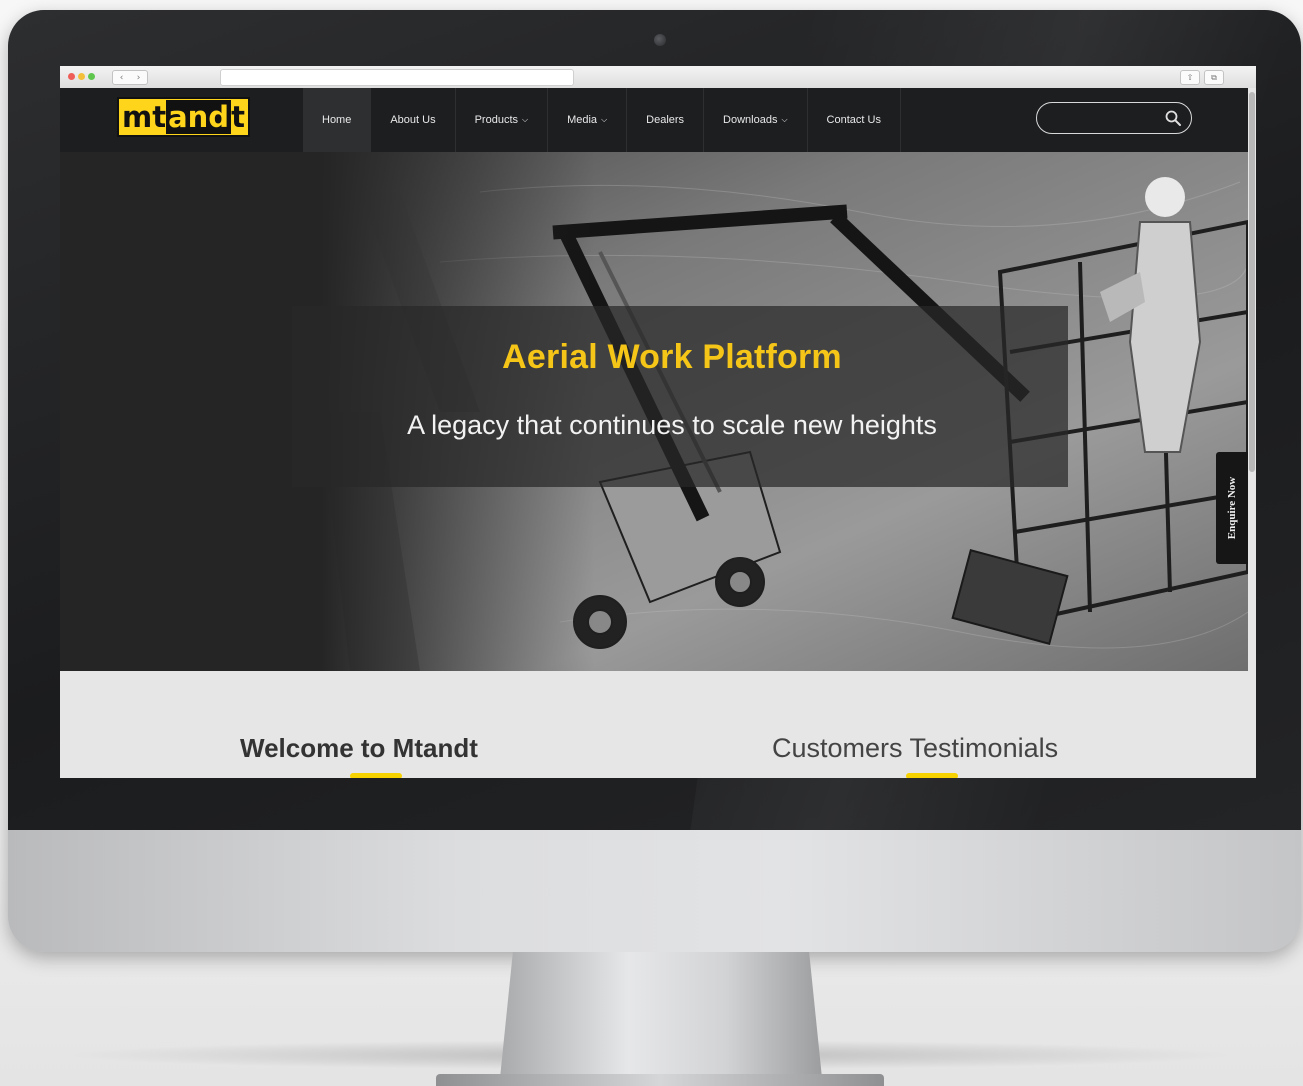 Image resolution: width=1303 pixels, height=1086 pixels. Describe the element at coordinates (915, 748) in the screenshot. I see `testimonials-heading: Customers Testimonials` at that location.